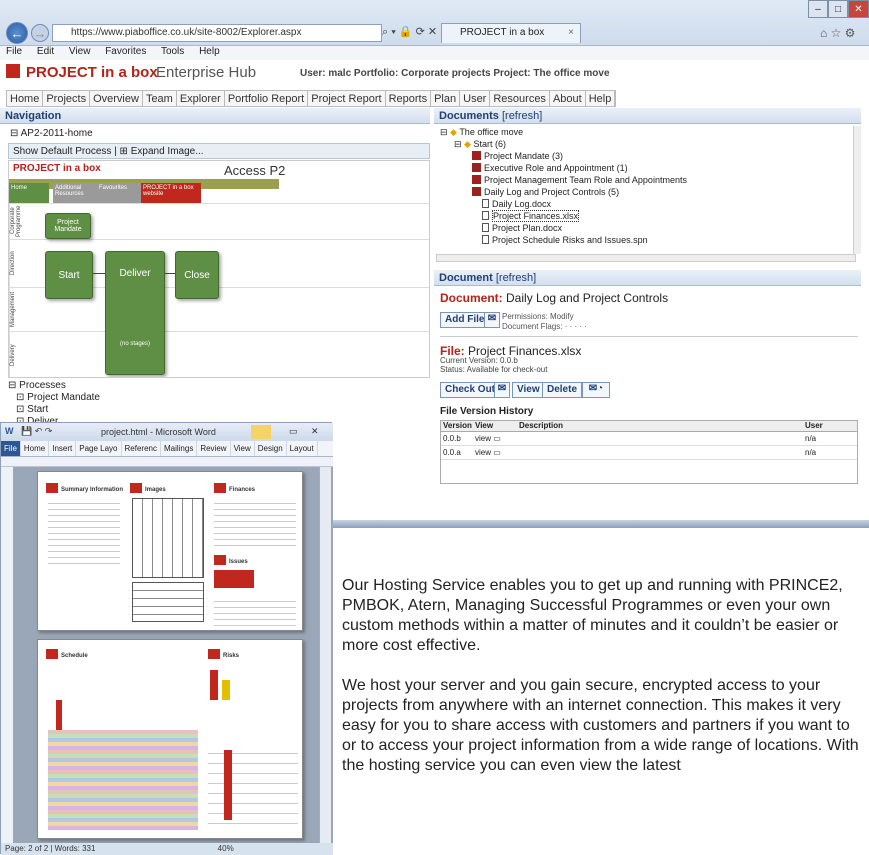 The width and height of the screenshot is (869, 855). Describe the element at coordinates (14, 51) in the screenshot. I see `menu-file: File` at that location.